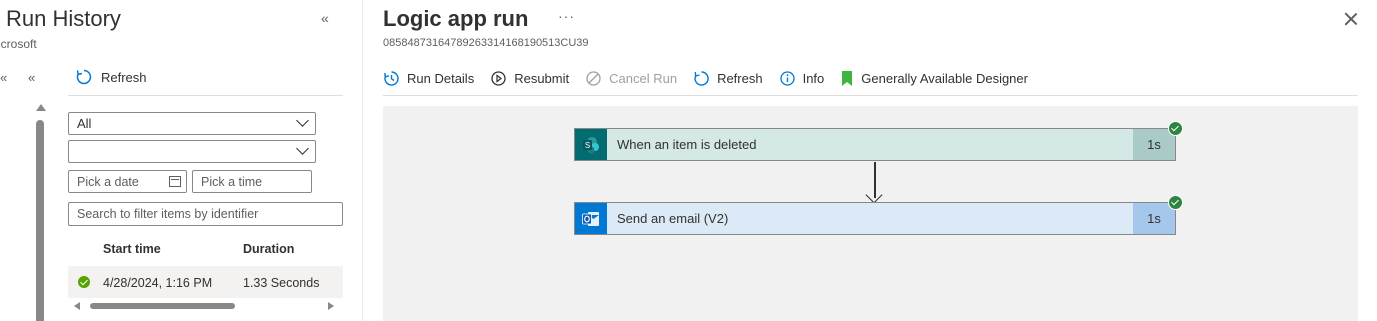 The height and width of the screenshot is (321, 1377). I want to click on cancel-icon, so click(593, 78).